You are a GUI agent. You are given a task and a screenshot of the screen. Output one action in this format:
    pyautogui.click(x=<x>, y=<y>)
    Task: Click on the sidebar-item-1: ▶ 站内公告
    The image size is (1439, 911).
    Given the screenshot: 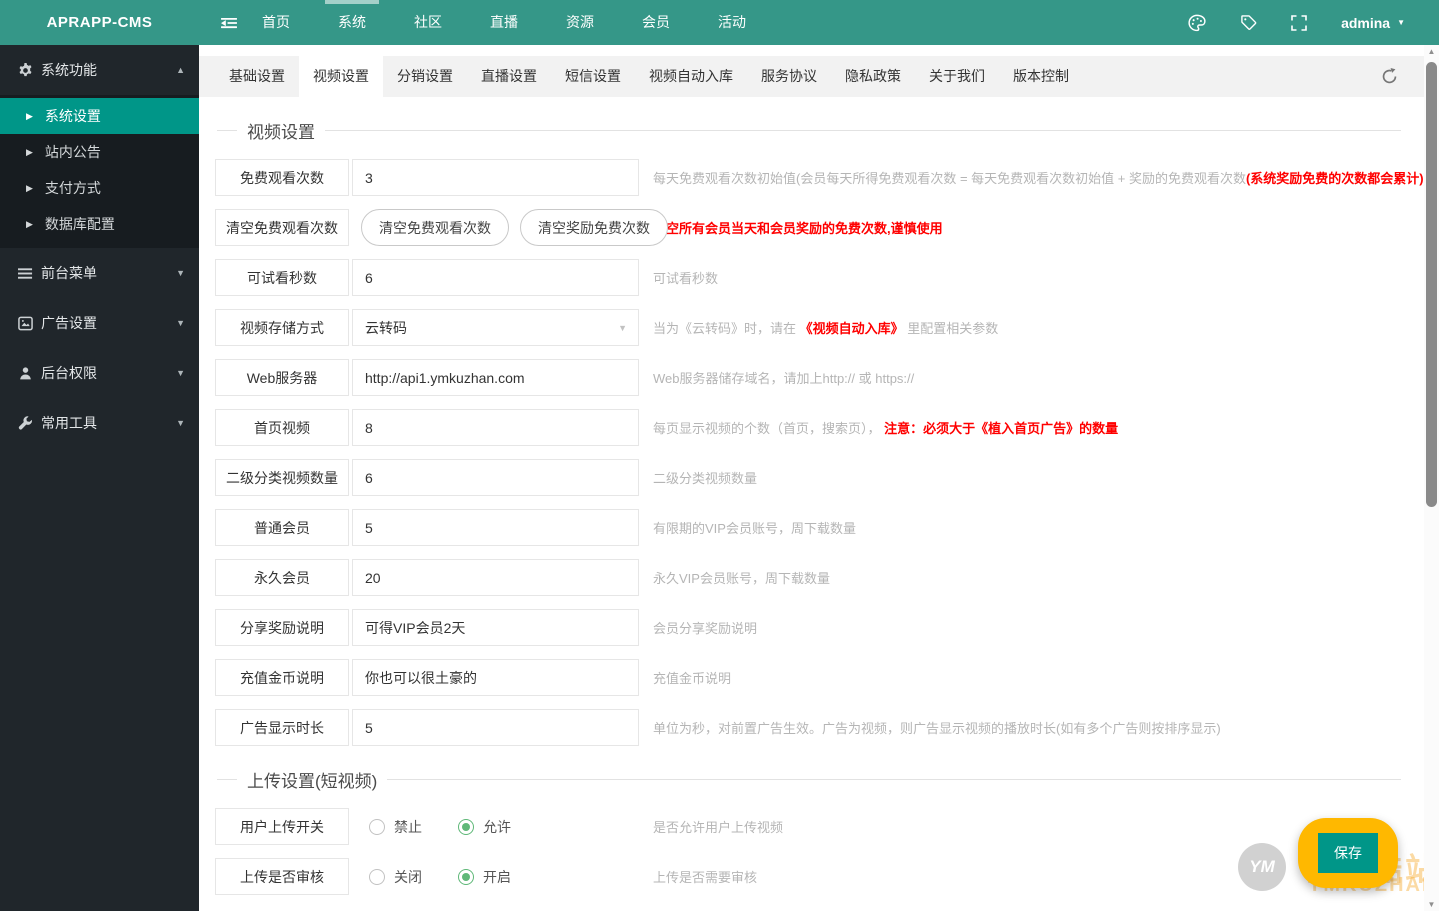 What is the action you would take?
    pyautogui.click(x=99, y=152)
    